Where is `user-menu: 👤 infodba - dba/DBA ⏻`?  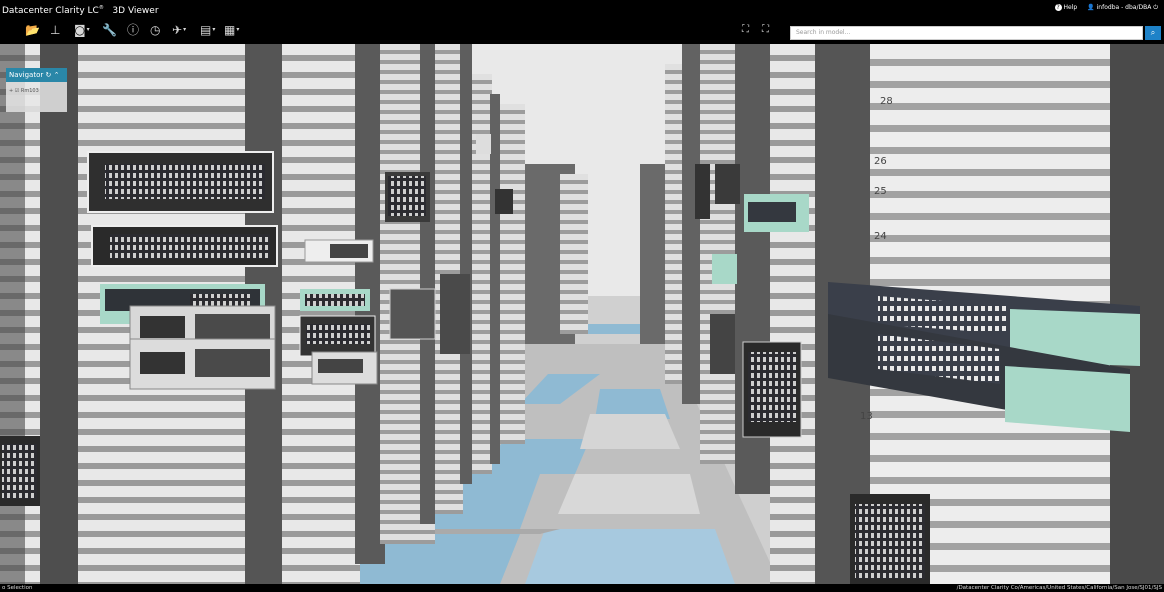
user-menu: 👤 infodba - dba/DBA ⏻ is located at coordinates (1122, 8).